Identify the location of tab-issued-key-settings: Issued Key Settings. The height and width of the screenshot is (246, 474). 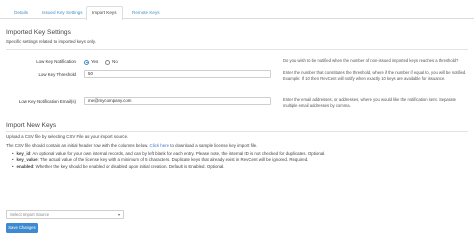
(62, 12).